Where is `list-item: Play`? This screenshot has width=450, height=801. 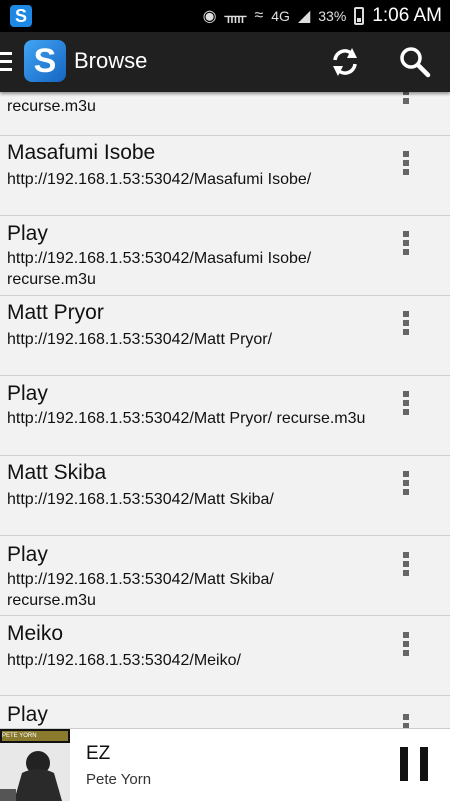 list-item: Play is located at coordinates (225, 712).